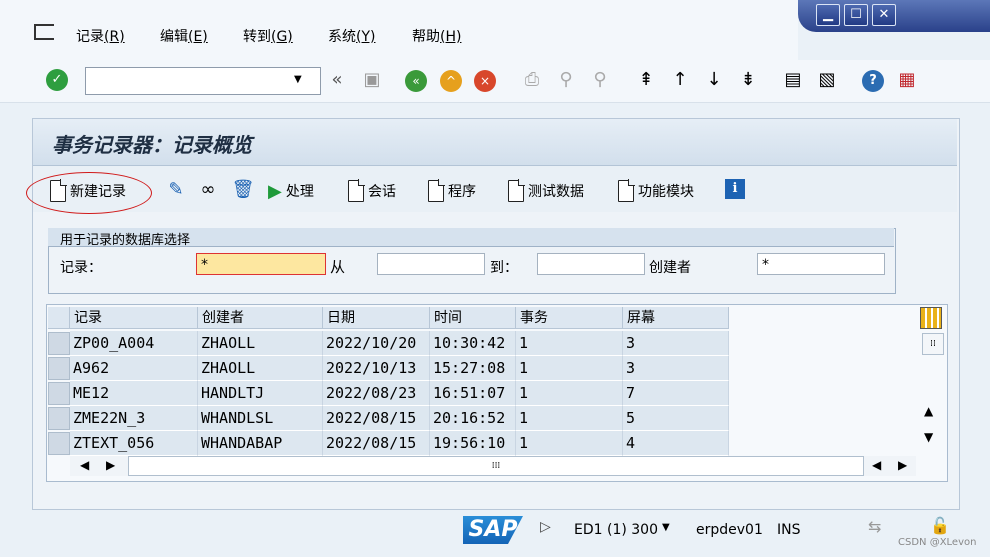  Describe the element at coordinates (546, 191) in the screenshot. I see `test-data-button: 测试数据` at that location.